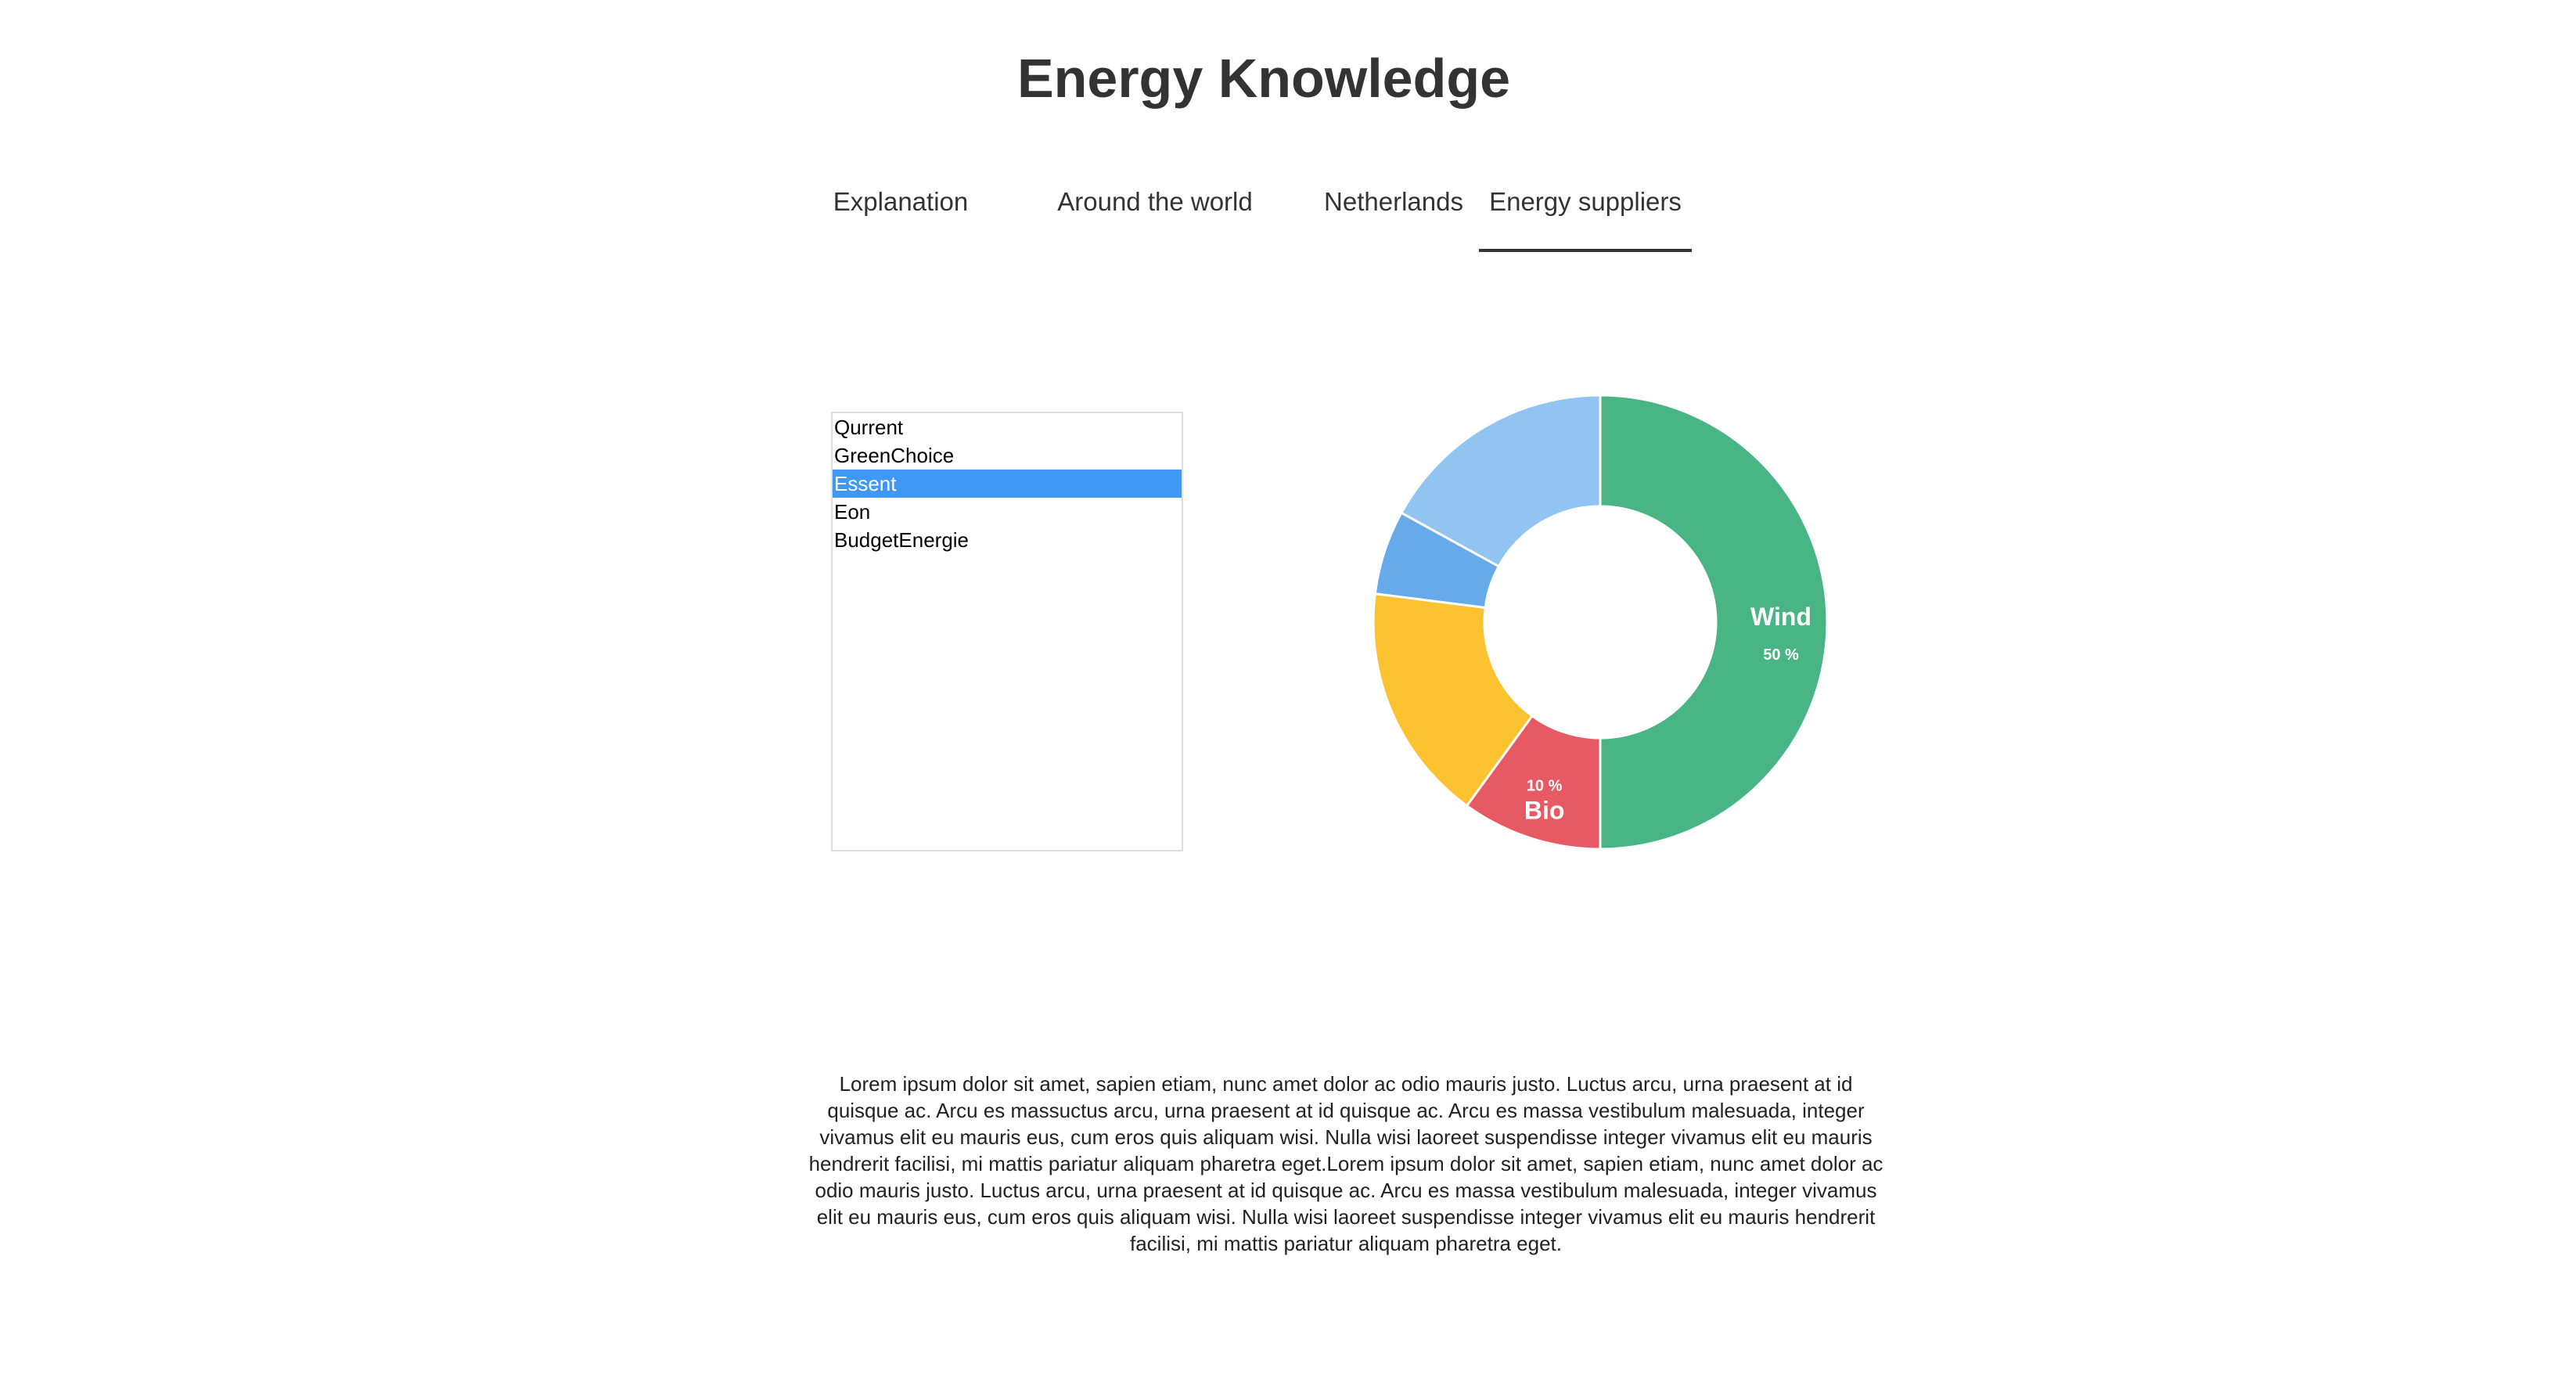 This screenshot has height=1393, width=2576. Describe the element at coordinates (1394, 210) in the screenshot. I see `tab-netherlands: Netherlands` at that location.